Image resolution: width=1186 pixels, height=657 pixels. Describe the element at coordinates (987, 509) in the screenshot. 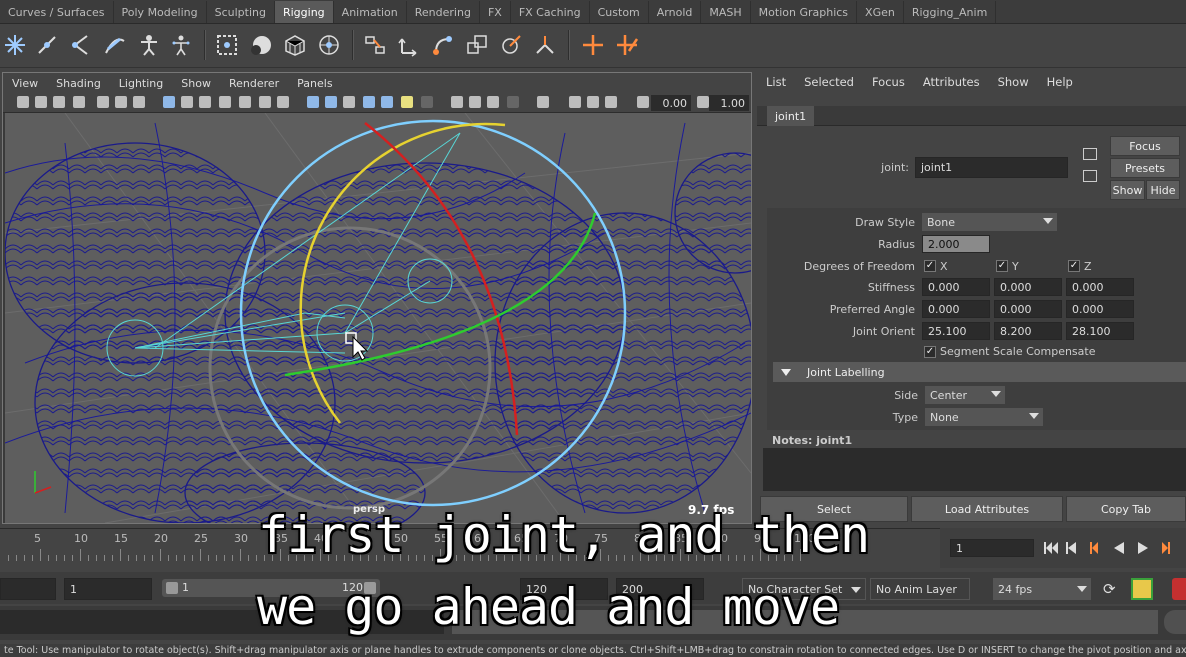

I see `load-attributes-button: Load Attributes` at that location.